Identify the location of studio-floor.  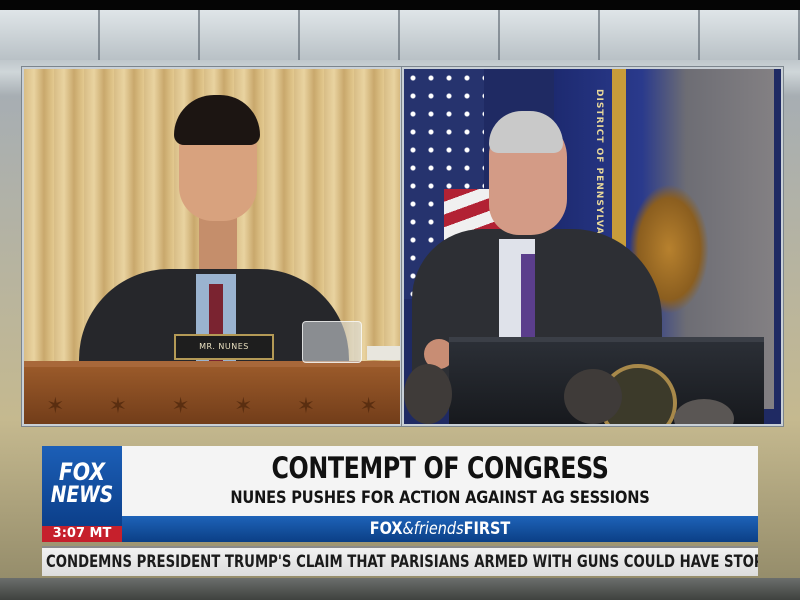
(400, 589).